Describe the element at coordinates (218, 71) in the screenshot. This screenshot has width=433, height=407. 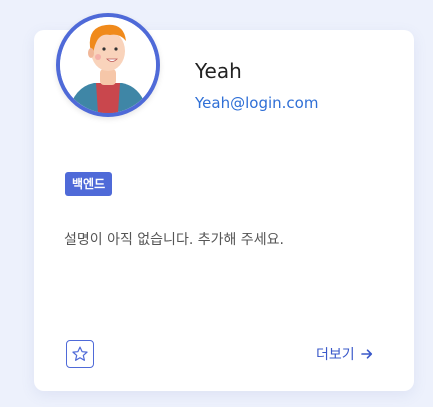
I see `user-name: Yeah` at that location.